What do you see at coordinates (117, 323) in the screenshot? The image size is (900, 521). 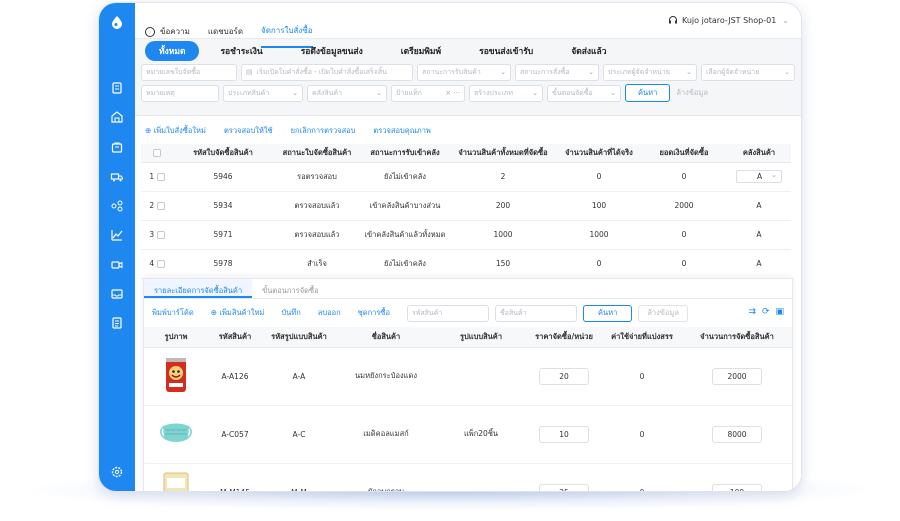 I see `notes-icon` at bounding box center [117, 323].